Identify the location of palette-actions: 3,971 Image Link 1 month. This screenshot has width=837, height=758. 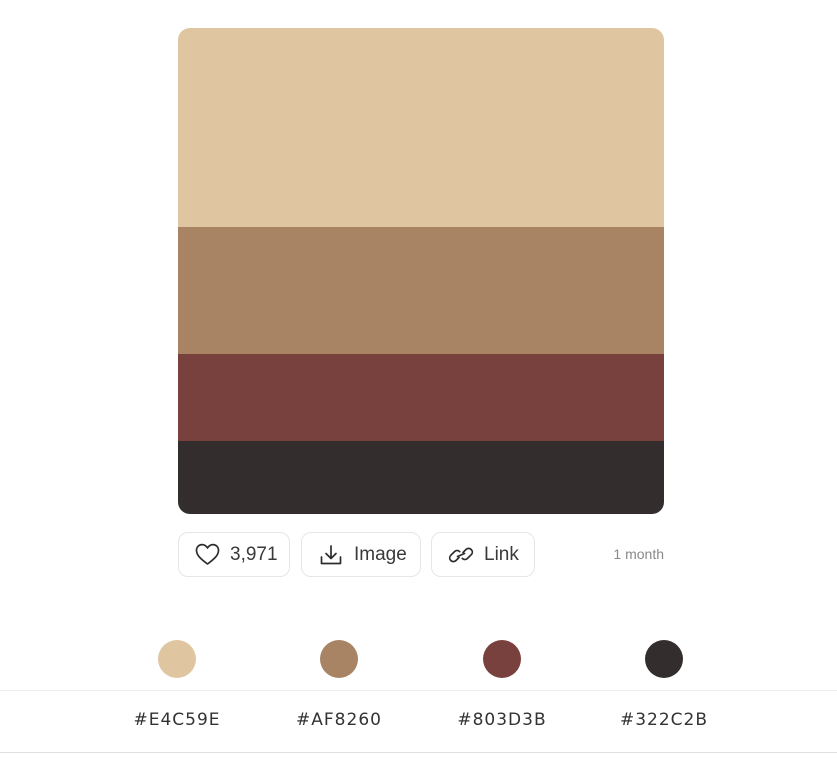
(421, 555).